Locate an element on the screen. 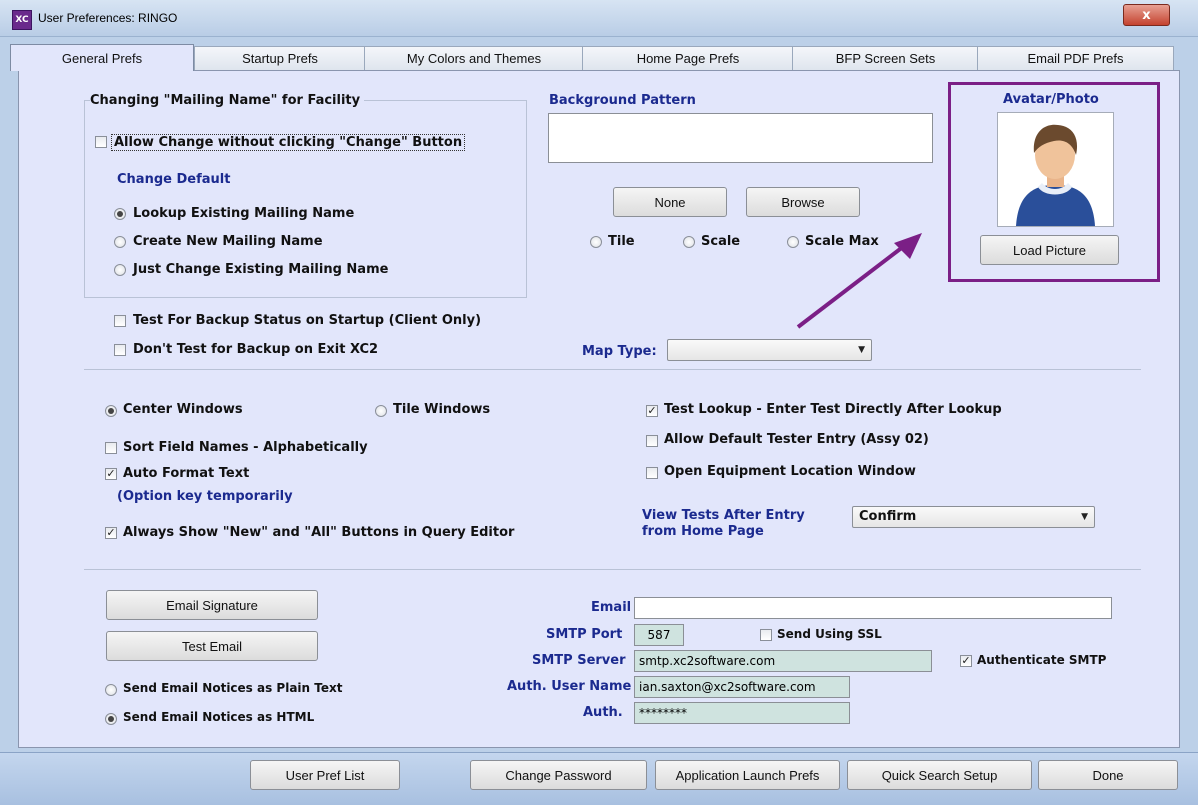 Image resolution: width=1198 pixels, height=805 pixels. option-key-note: (Option key temporarily is located at coordinates (205, 496).